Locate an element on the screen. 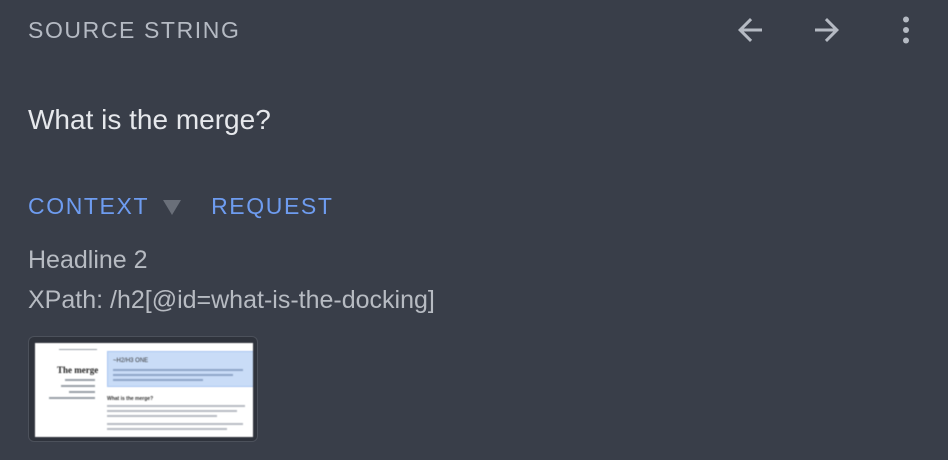  context-xpath: XPath: /h2[@id=what-is-the-docking] is located at coordinates (231, 300).